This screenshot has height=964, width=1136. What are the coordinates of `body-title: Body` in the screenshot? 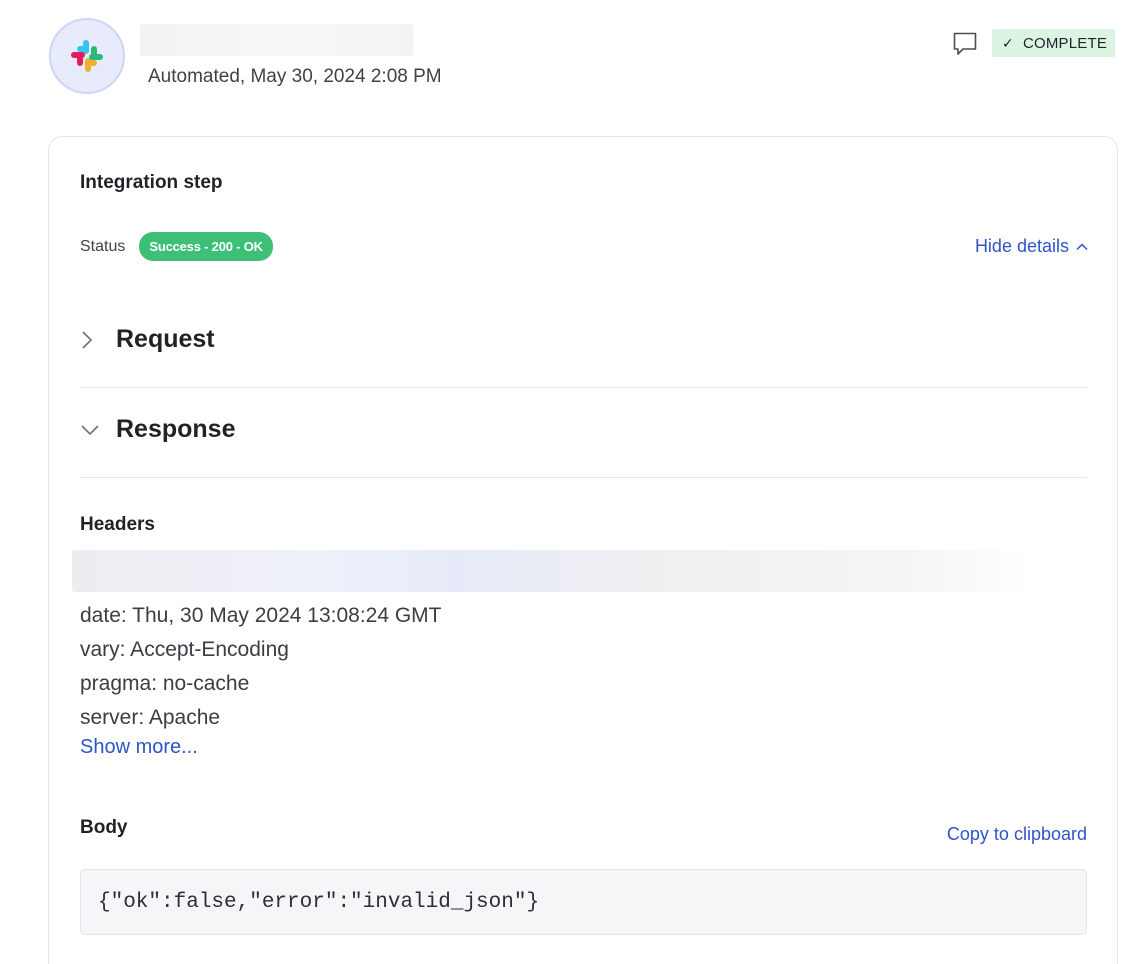 It's located at (104, 827).